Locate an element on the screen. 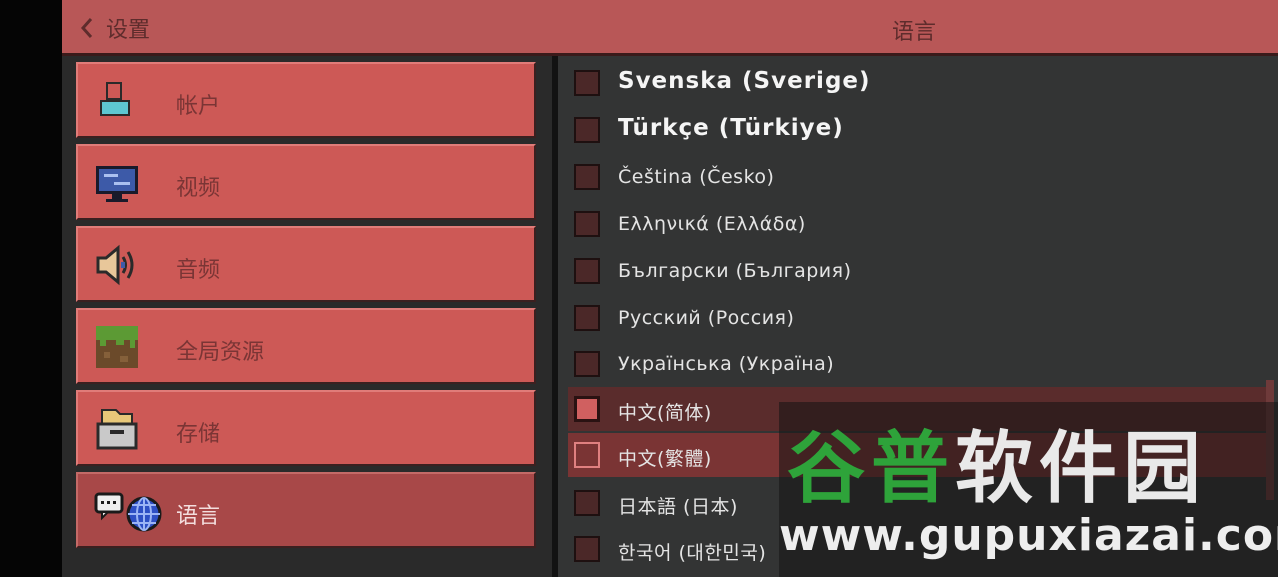  language-option: Türkçe (Türkiye) is located at coordinates (918, 130).